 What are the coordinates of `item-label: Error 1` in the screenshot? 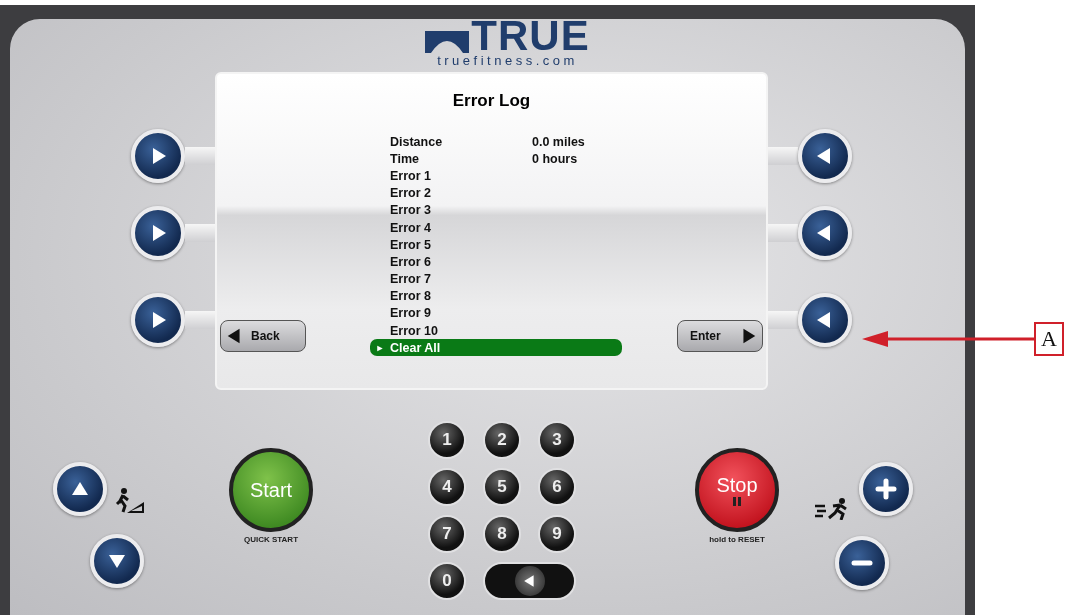 It's located at (411, 175).